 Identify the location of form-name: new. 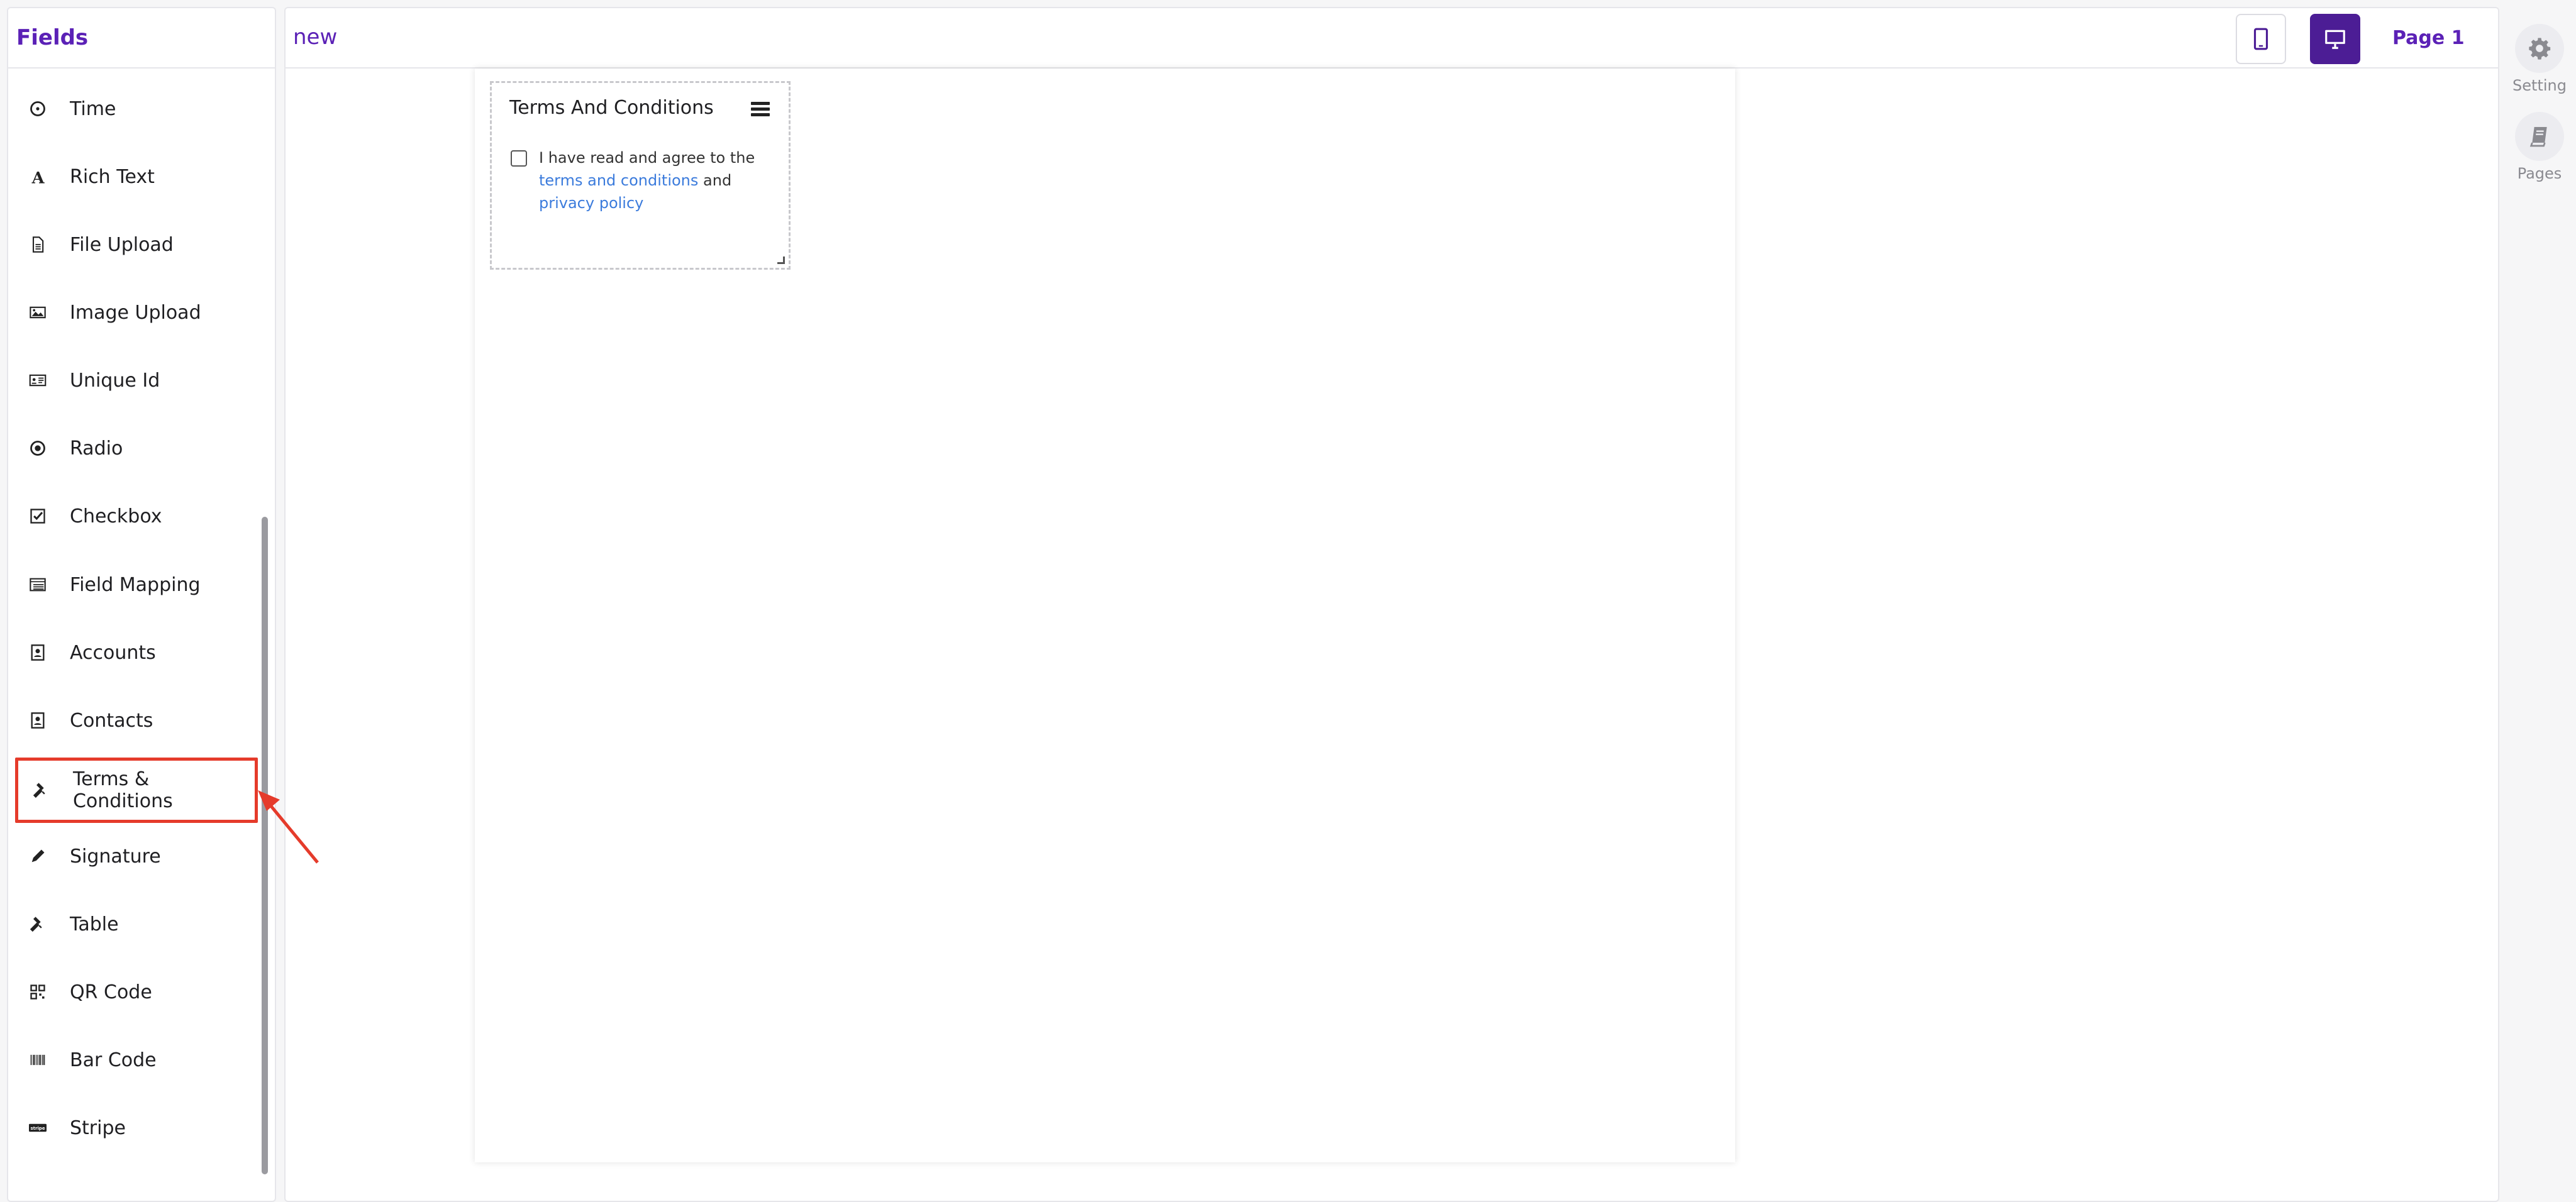
(315, 37).